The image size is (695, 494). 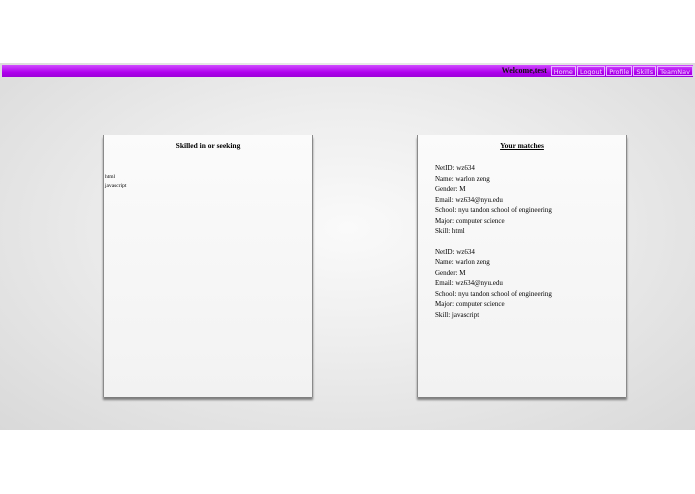 I want to click on nav-logout-link: Logout, so click(x=591, y=71).